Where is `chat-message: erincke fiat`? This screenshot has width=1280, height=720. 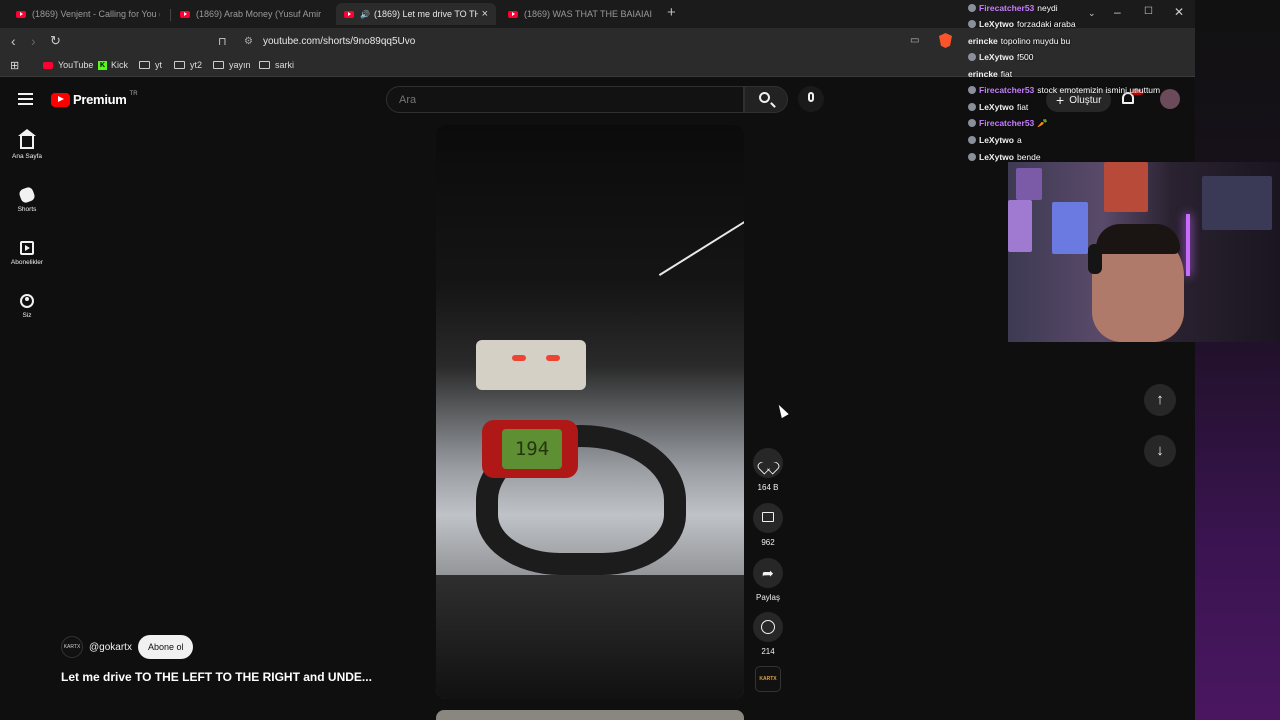
chat-message: erincke fiat is located at coordinates (990, 74).